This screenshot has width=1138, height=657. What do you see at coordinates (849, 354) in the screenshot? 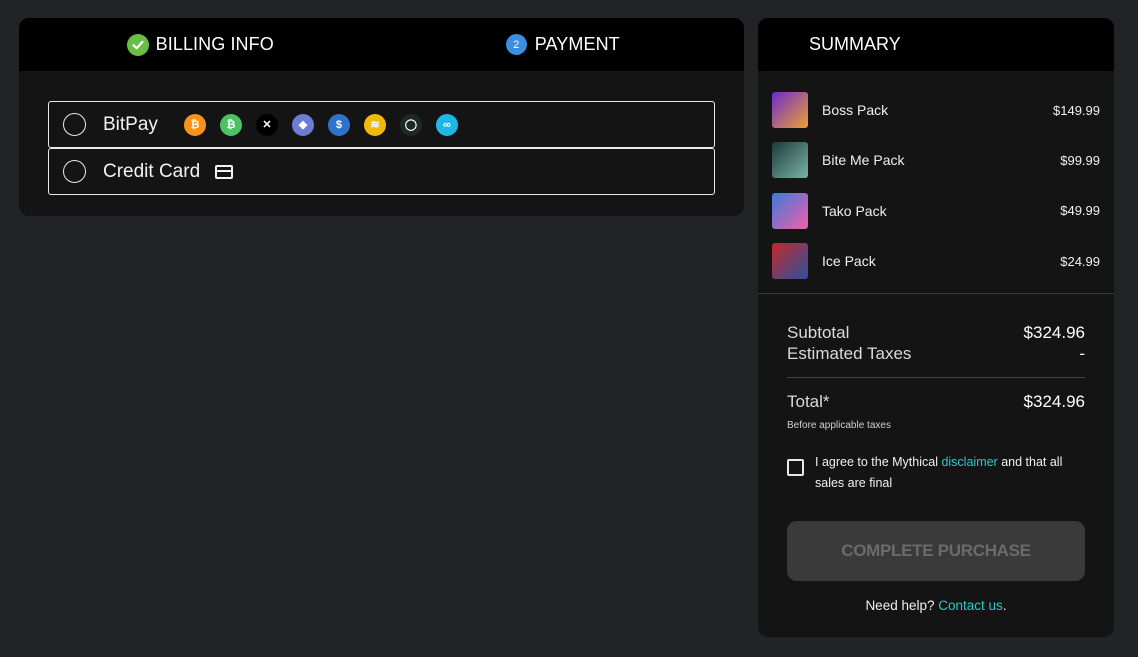
I see `taxes-label: Estimated Taxes` at bounding box center [849, 354].